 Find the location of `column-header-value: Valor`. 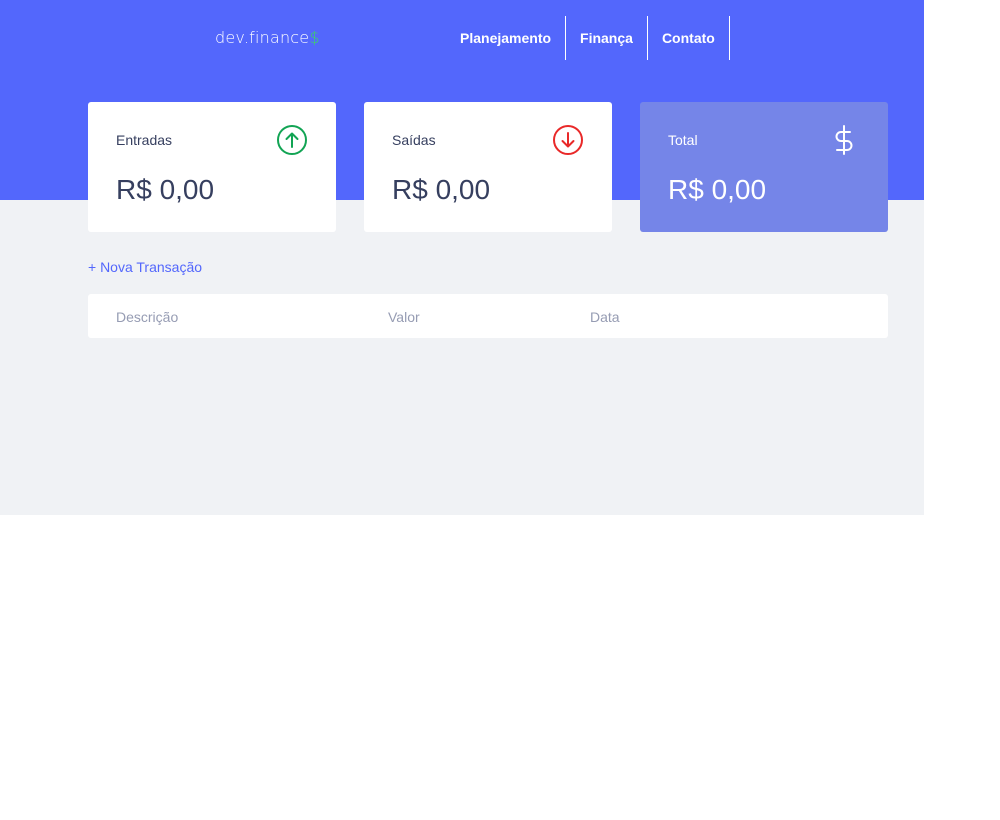

column-header-value: Valor is located at coordinates (404, 317).